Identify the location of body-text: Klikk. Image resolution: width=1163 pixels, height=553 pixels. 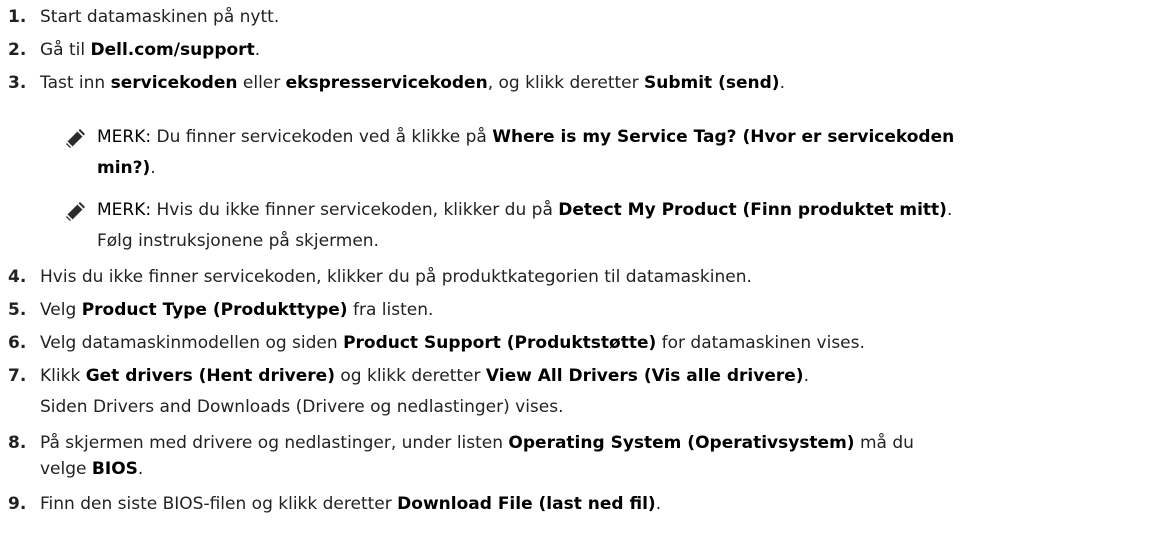
(63, 376).